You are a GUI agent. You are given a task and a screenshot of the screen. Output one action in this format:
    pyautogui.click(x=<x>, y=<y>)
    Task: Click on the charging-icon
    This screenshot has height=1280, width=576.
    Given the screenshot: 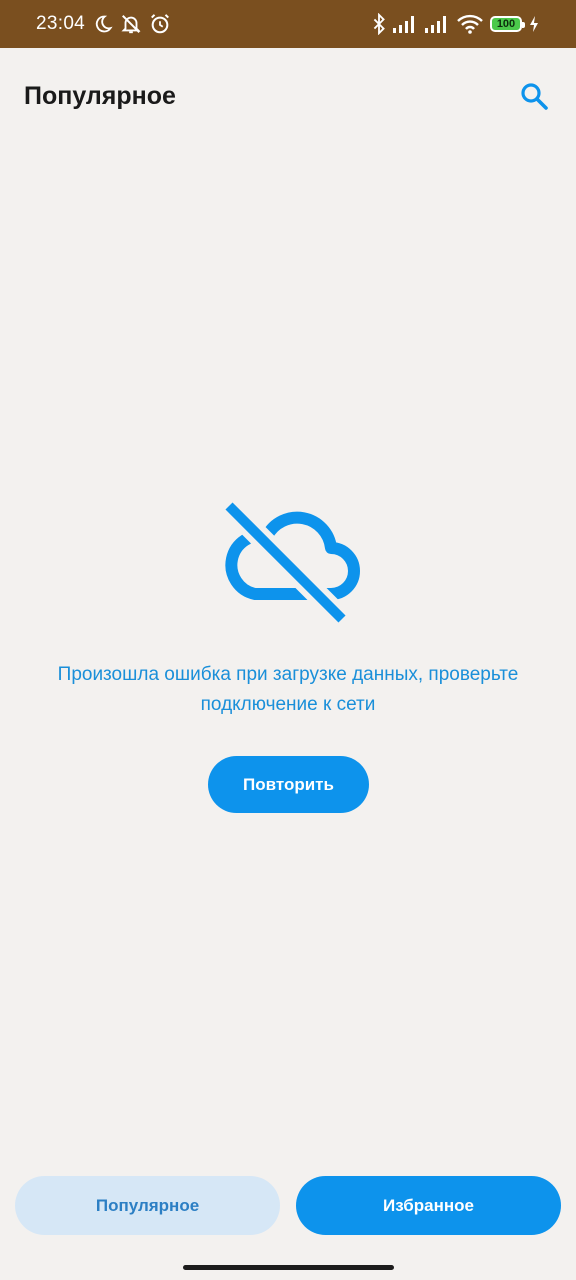 What is the action you would take?
    pyautogui.click(x=534, y=24)
    